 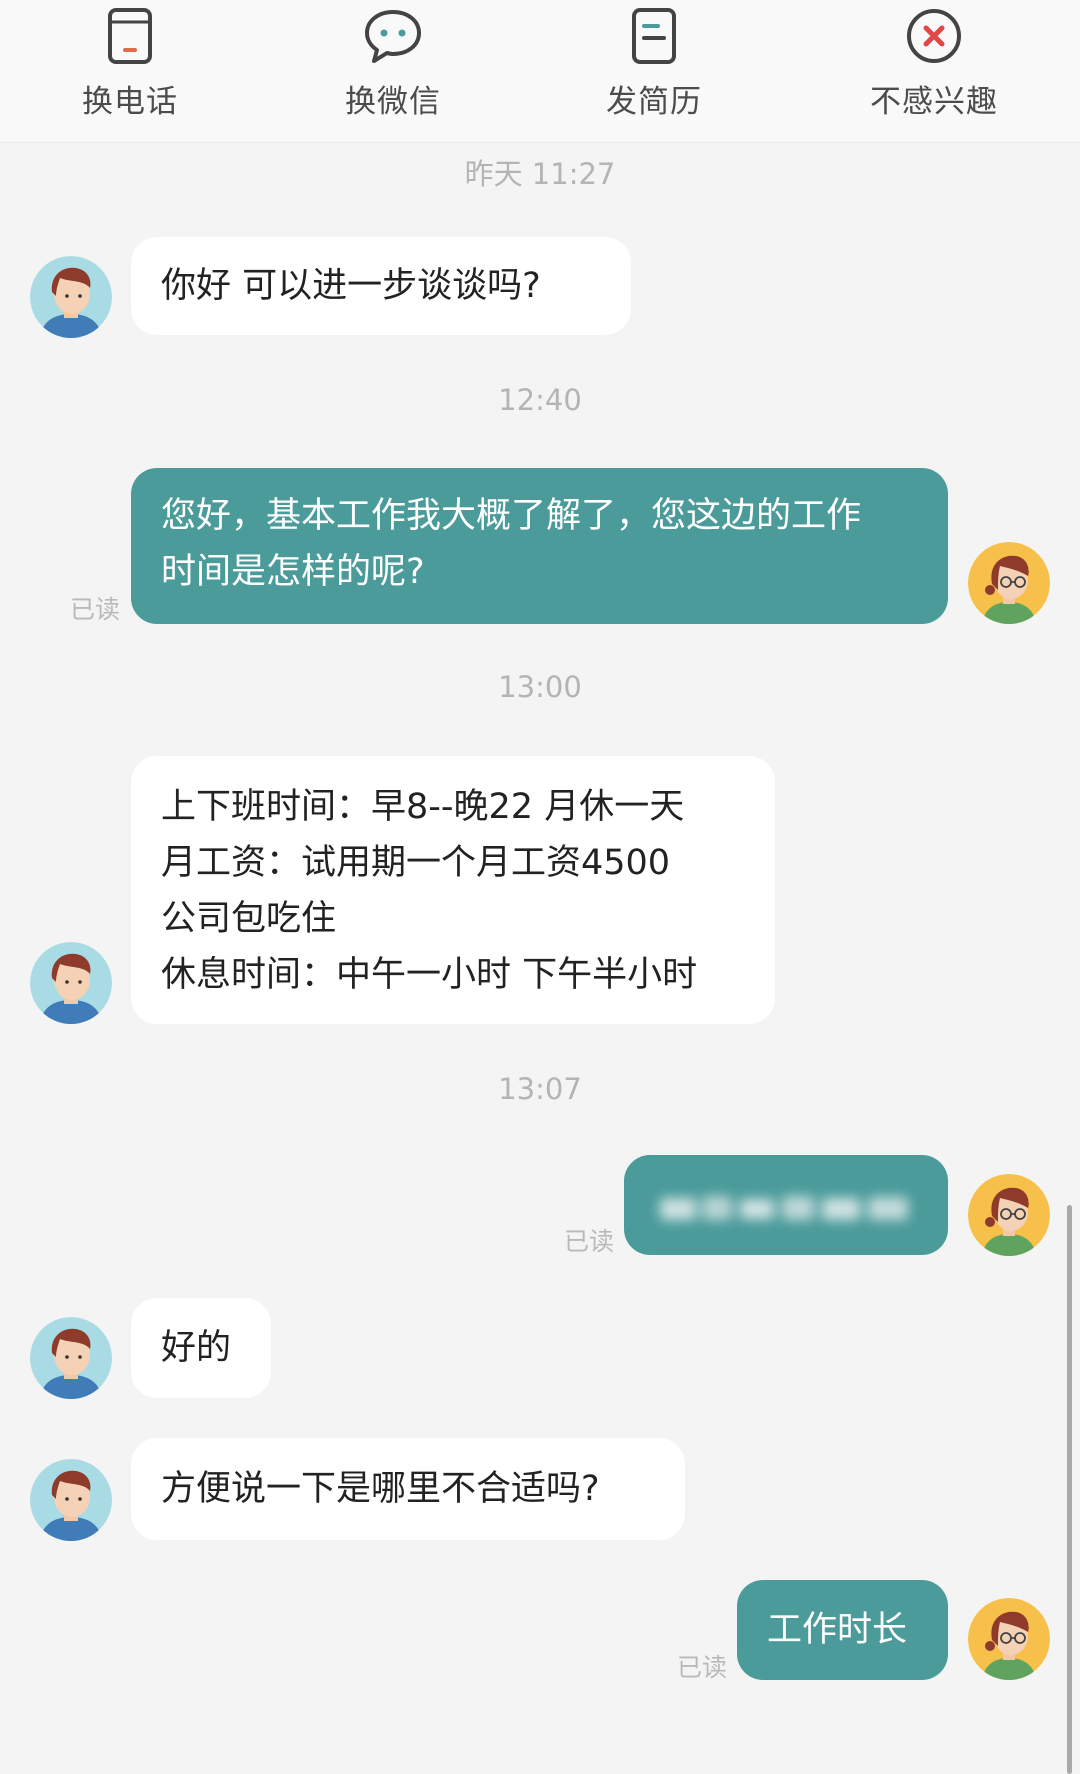 What do you see at coordinates (423, 807) in the screenshot?
I see `message-text: 上下班时间：早8--晚22 月休一天` at bounding box center [423, 807].